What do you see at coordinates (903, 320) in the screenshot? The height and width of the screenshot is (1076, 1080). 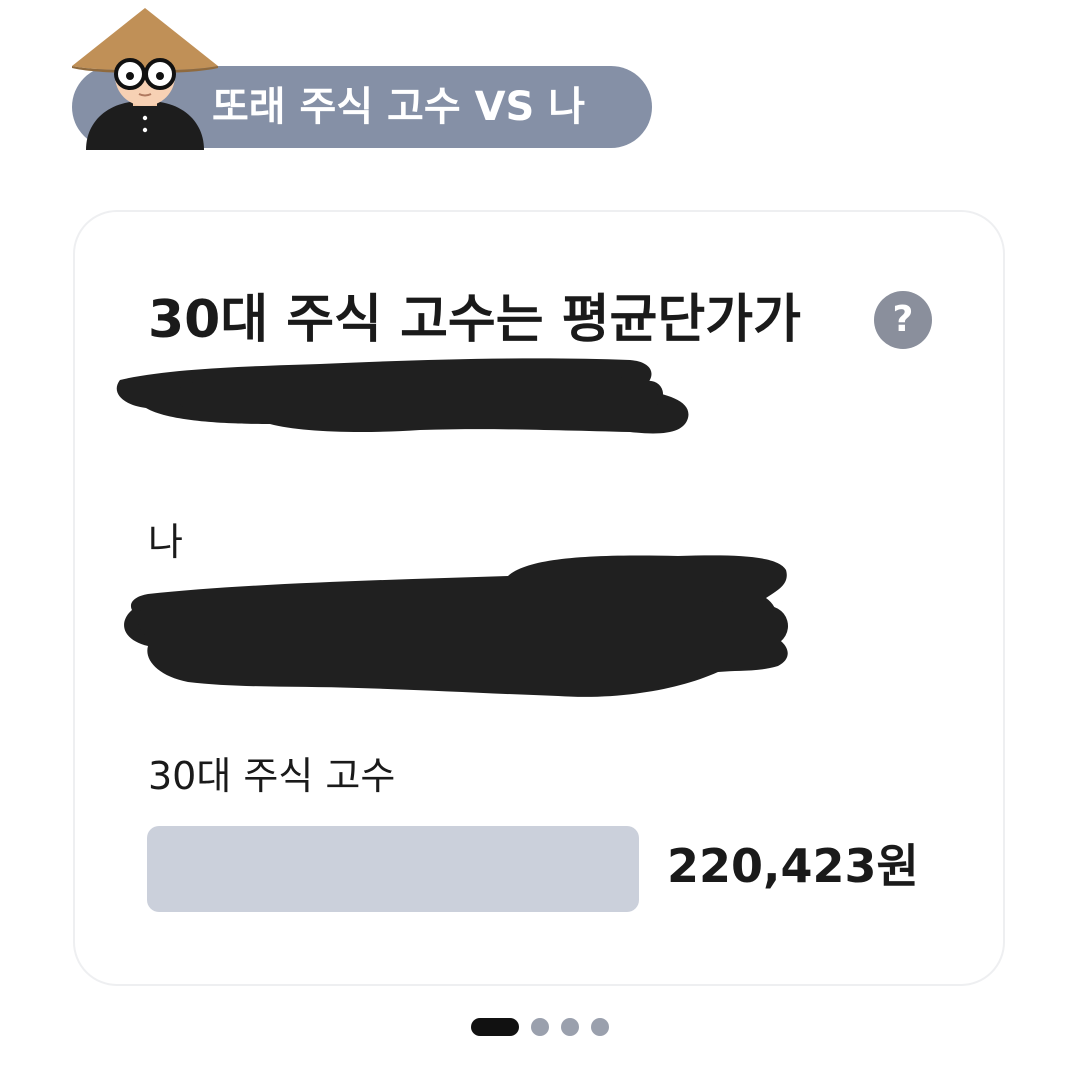 I see `question-circle-icon: ?` at bounding box center [903, 320].